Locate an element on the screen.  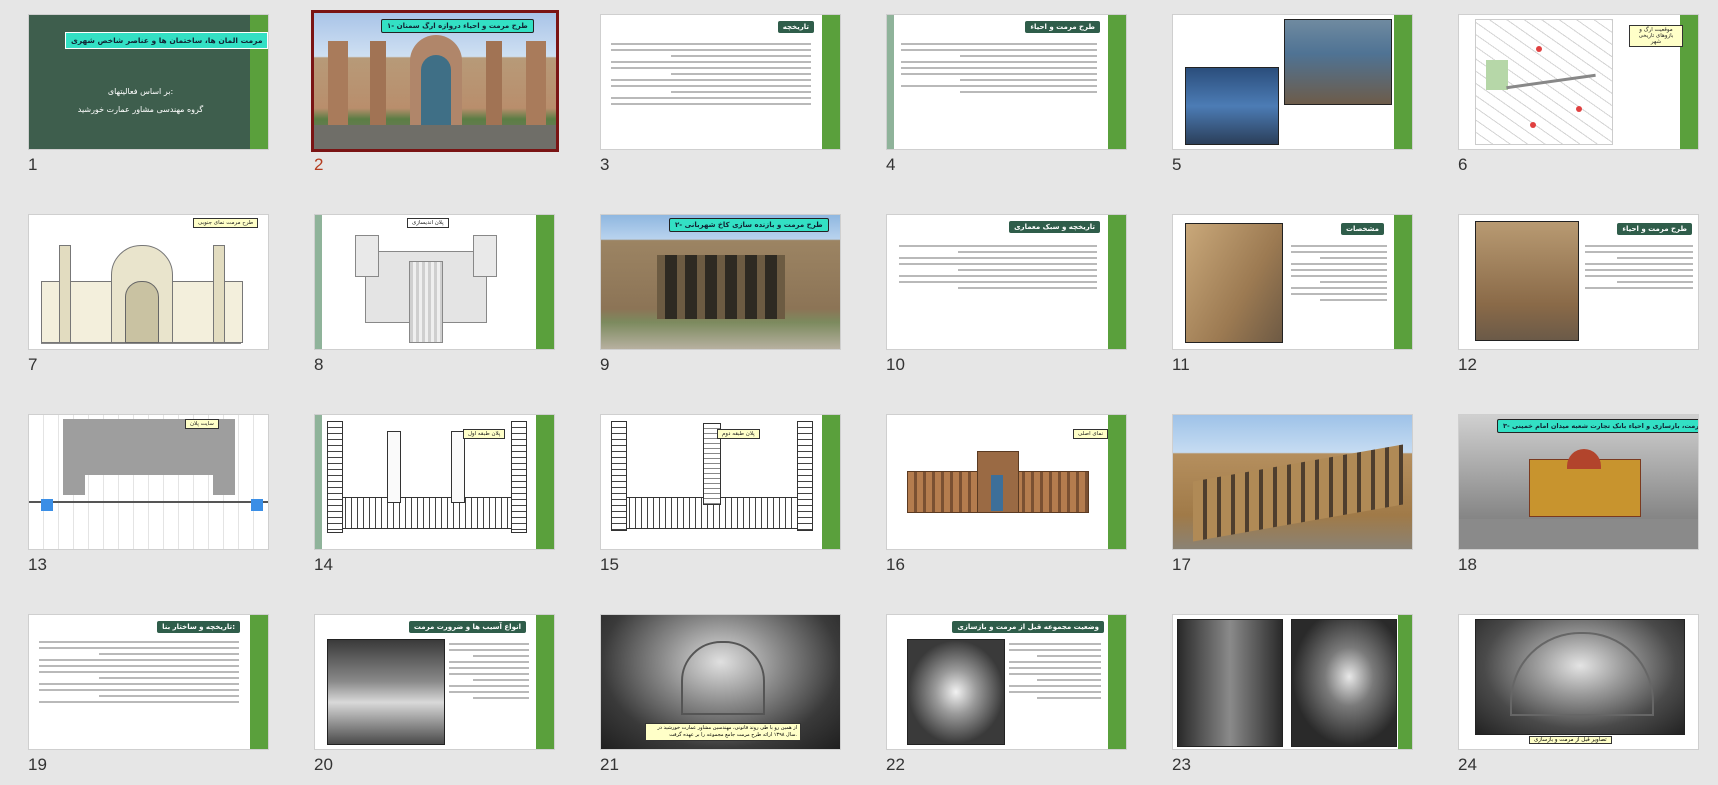
slide-thumbnail-7: طرح مرمت نمای جنوبی is located at coordinates (148, 282).